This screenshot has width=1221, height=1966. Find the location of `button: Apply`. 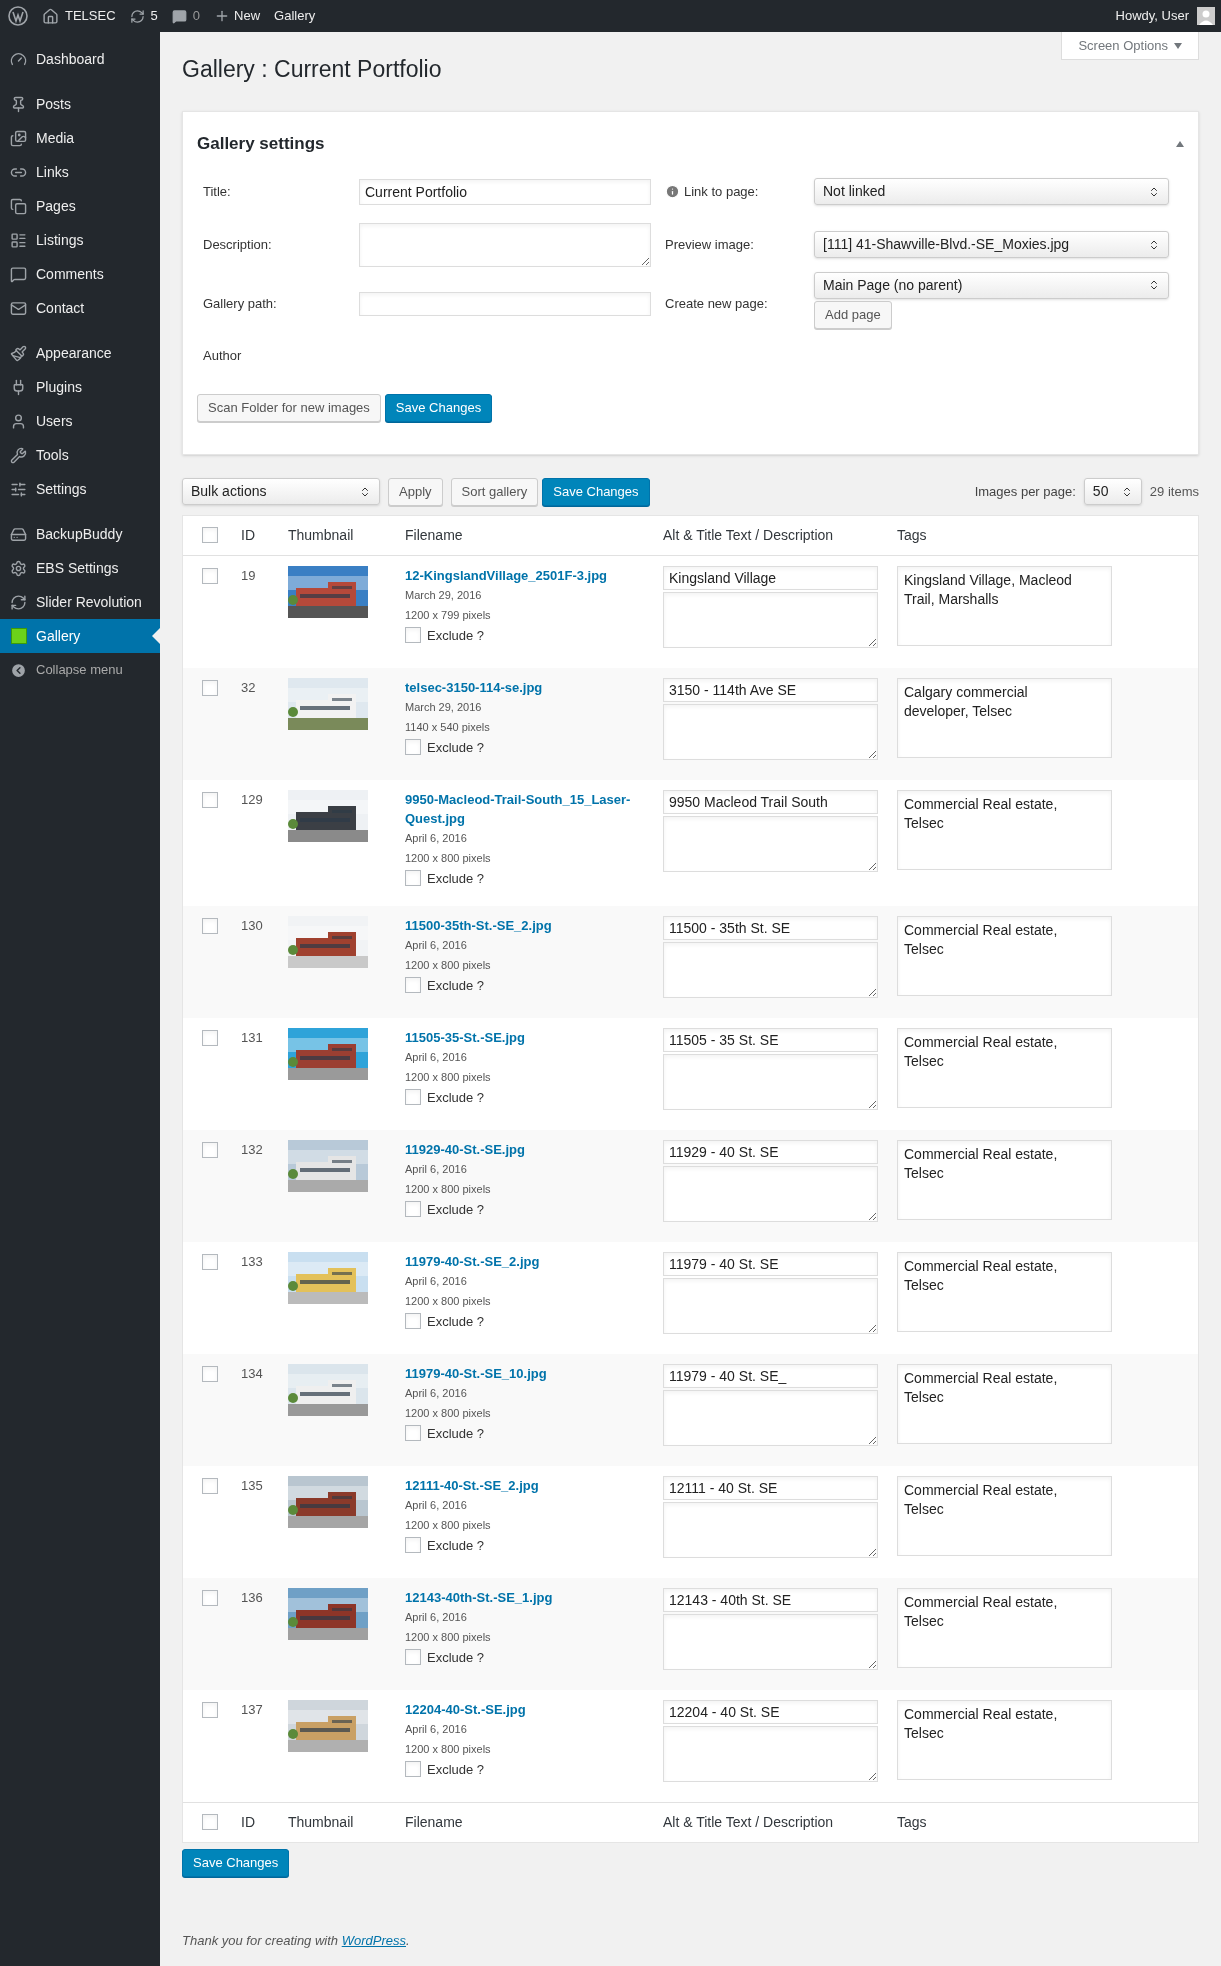

button: Apply is located at coordinates (415, 491).